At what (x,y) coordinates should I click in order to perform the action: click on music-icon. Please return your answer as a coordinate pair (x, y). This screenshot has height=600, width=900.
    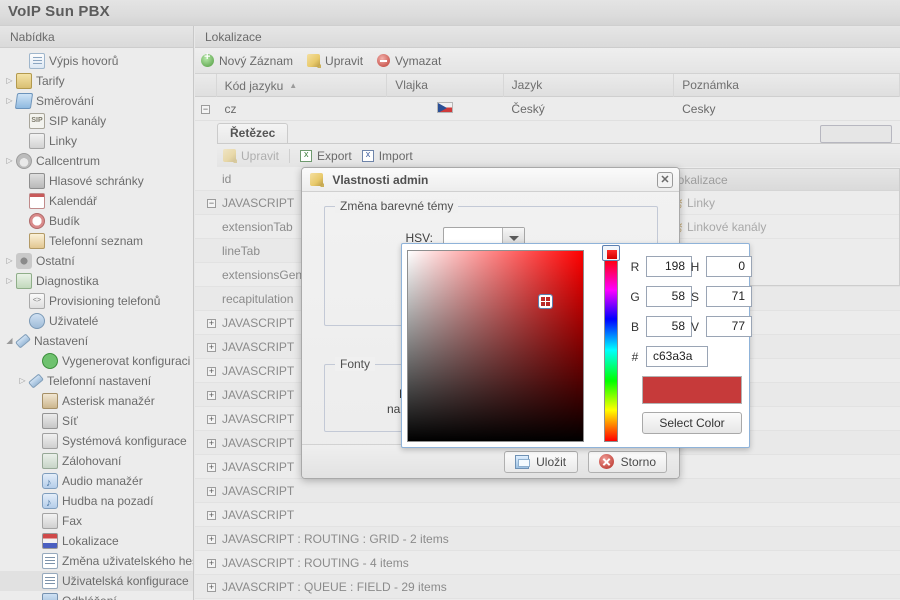
    Looking at the image, I should click on (50, 502).